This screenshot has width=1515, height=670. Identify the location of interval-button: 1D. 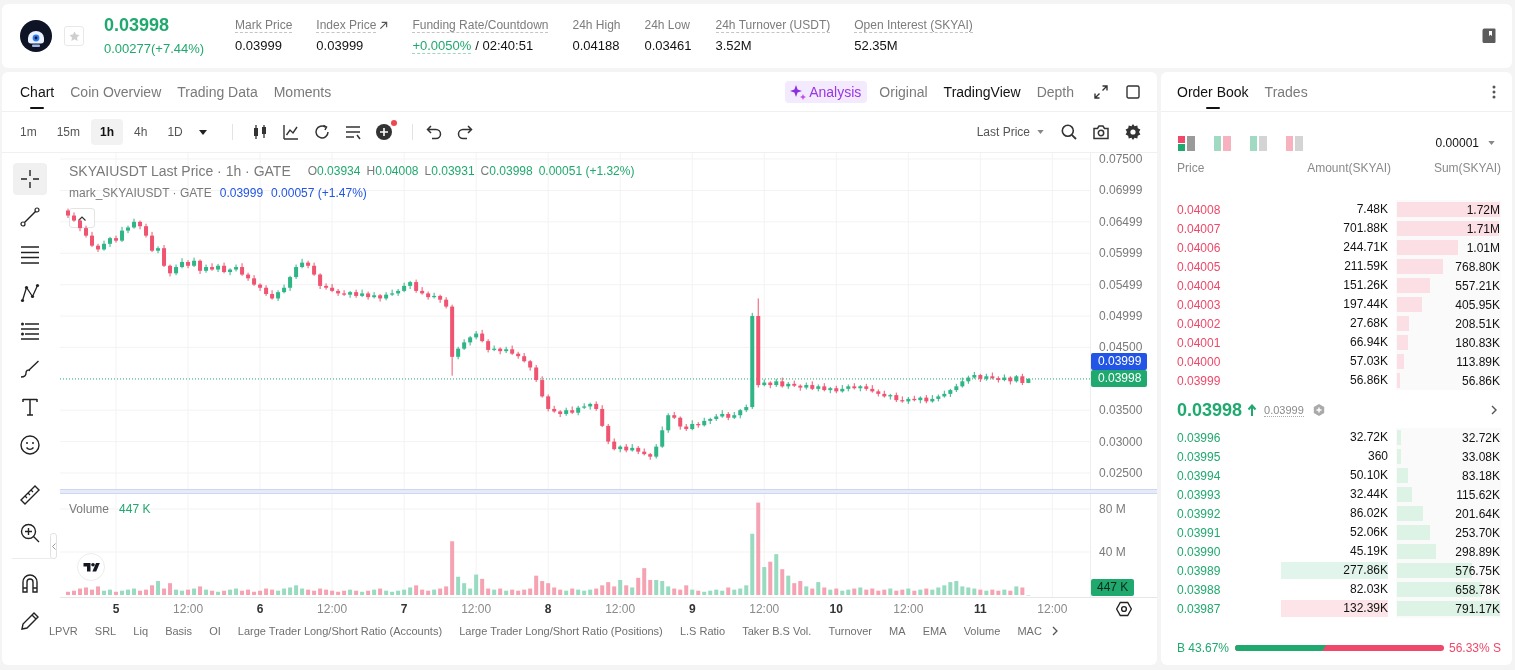
(175, 132).